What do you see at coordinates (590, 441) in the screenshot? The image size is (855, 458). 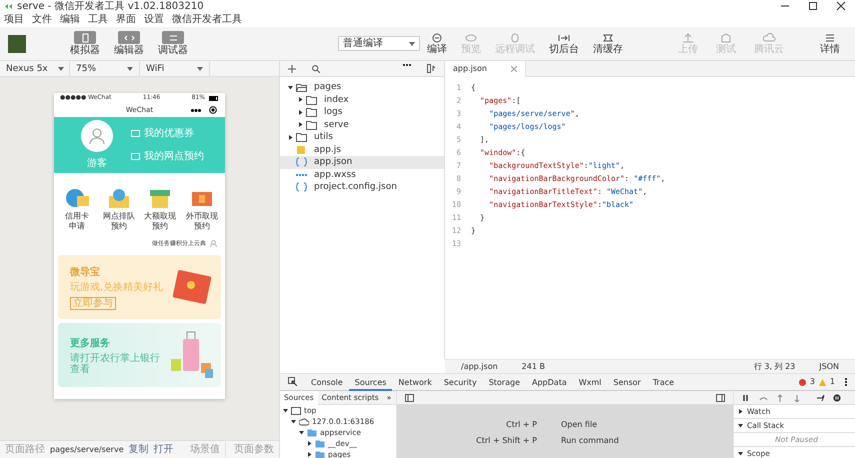 I see `shortcut-action: Run command` at bounding box center [590, 441].